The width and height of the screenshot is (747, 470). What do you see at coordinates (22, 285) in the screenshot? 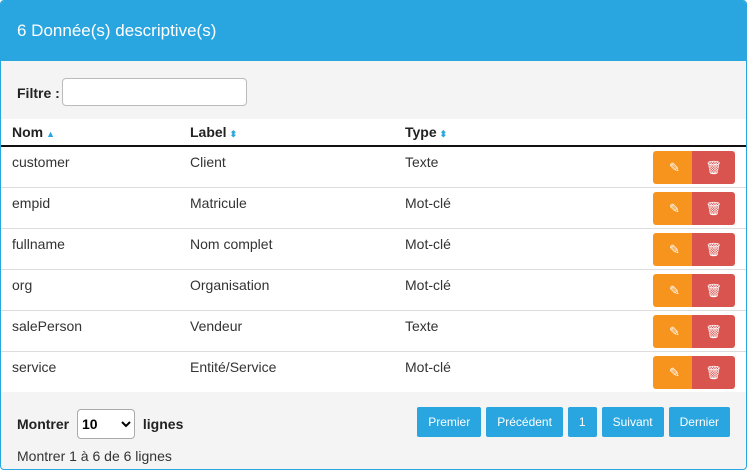
I see `cell-nom-text: org` at bounding box center [22, 285].